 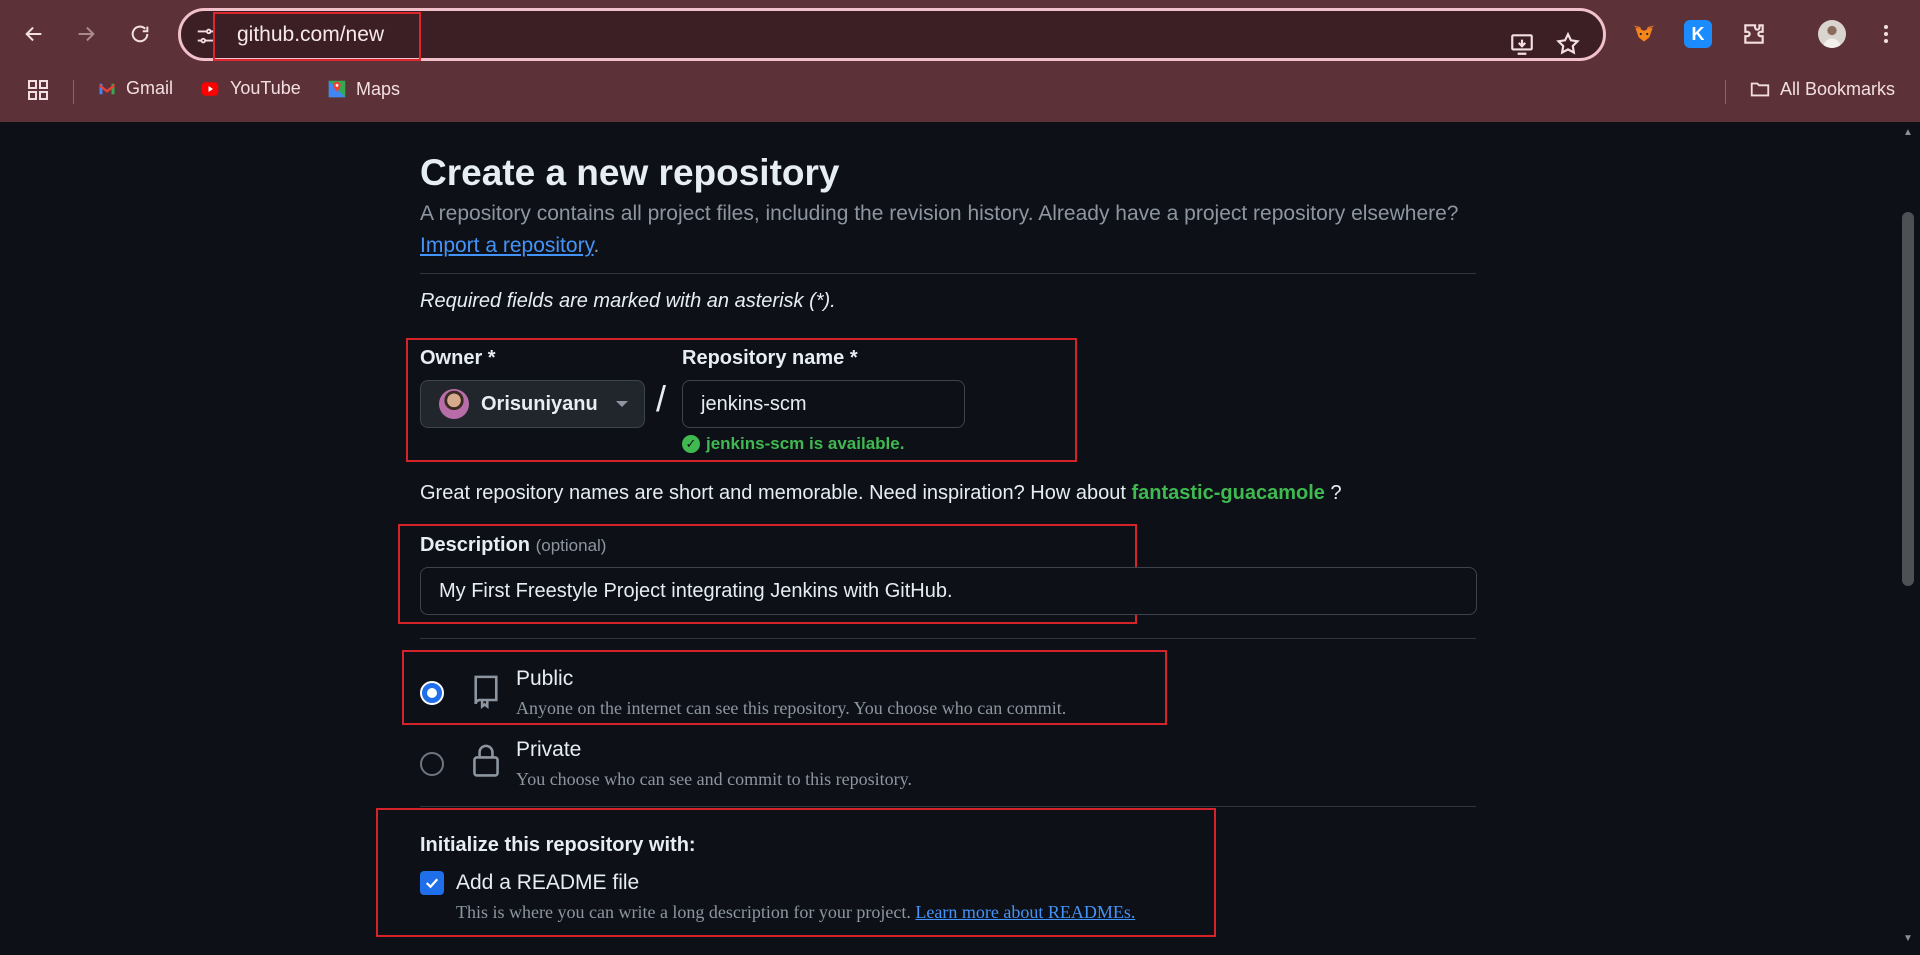 I want to click on import-line: Import a repository., so click(x=509, y=246).